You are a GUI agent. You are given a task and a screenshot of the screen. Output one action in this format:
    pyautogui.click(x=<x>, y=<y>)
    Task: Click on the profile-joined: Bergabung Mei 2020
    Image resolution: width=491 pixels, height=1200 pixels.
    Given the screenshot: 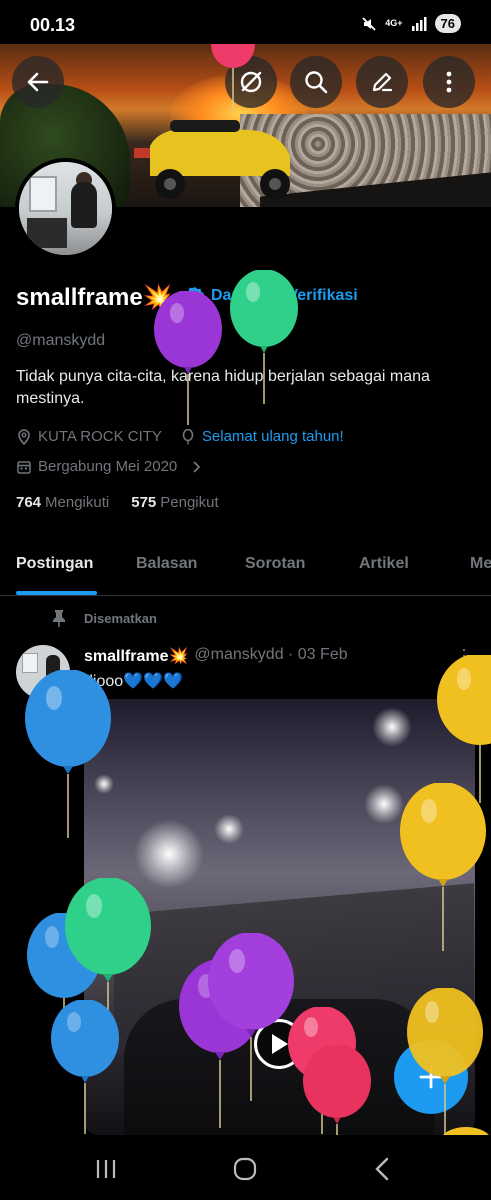 What is the action you would take?
    pyautogui.click(x=108, y=466)
    